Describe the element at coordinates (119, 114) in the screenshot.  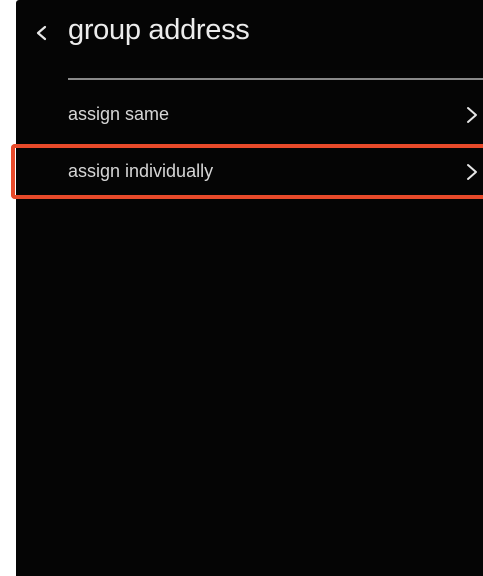
I see `menu-item-label: assign same` at that location.